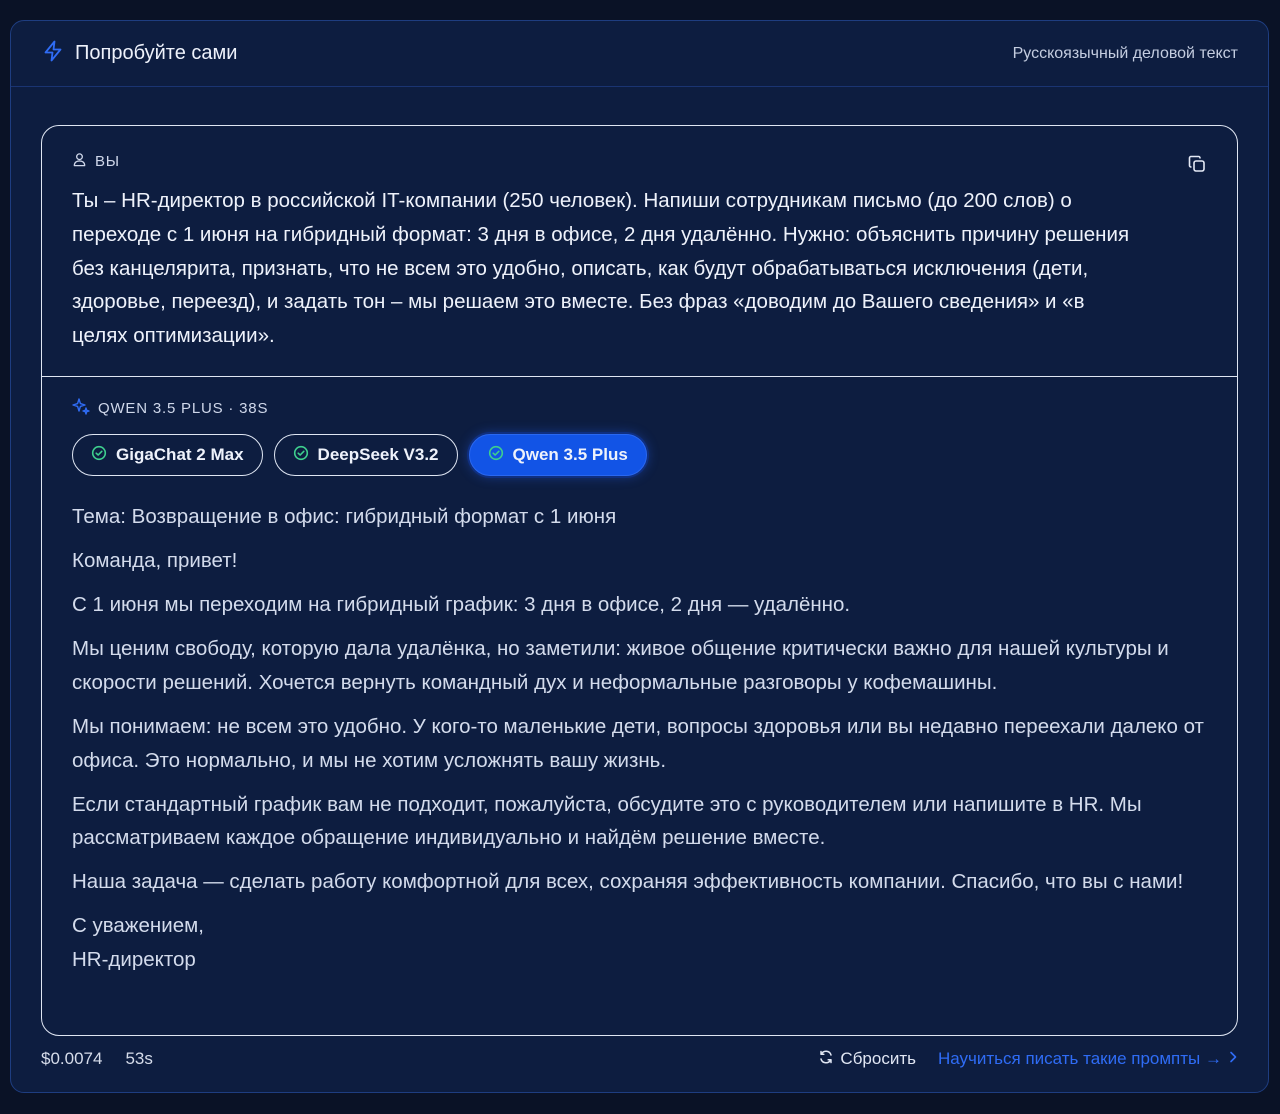 Image resolution: width=1280 pixels, height=1114 pixels. I want to click on assistant-role-row: QWEN 3.5 PLUS · 38S, so click(170, 408).